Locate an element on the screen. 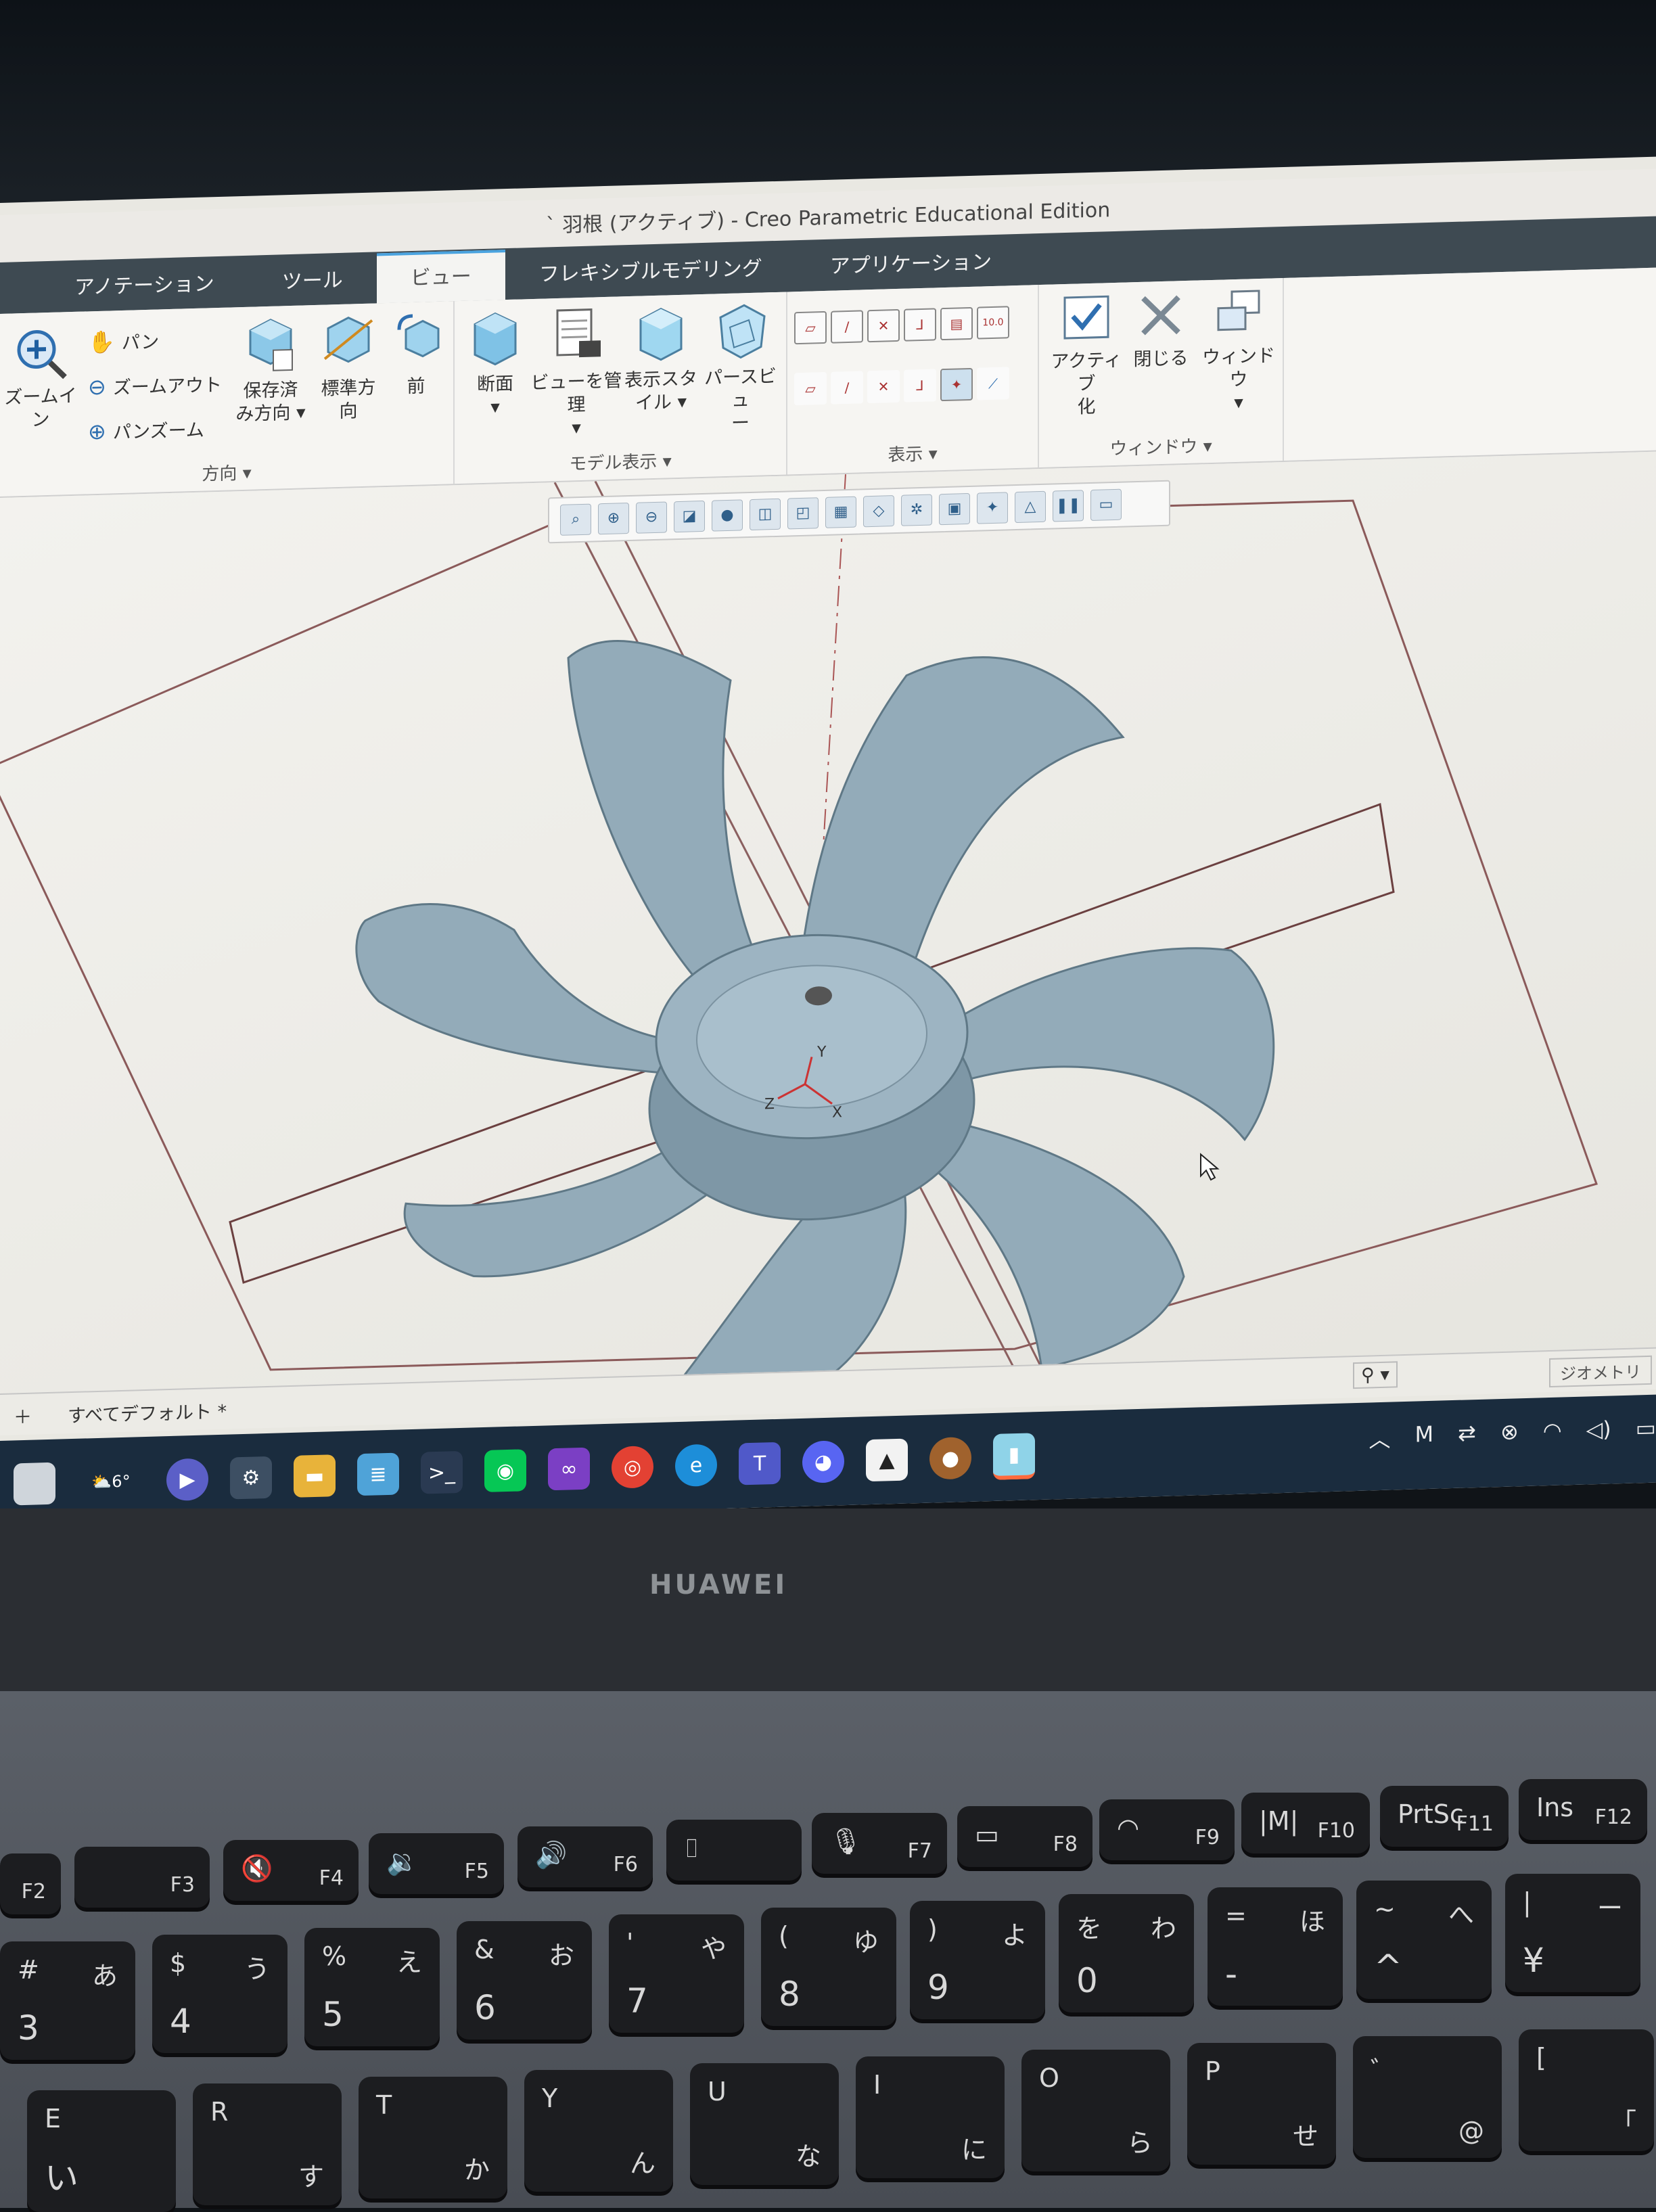 The width and height of the screenshot is (1656, 2212). perspective-icon: ◇ is located at coordinates (879, 511).